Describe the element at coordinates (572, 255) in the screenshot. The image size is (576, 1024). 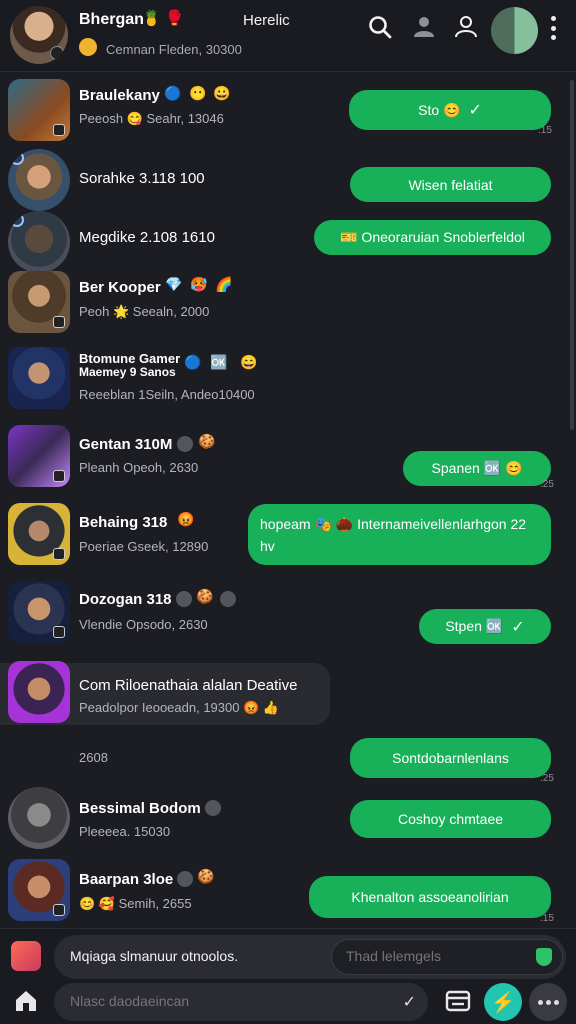
I see `scrollbar` at that location.